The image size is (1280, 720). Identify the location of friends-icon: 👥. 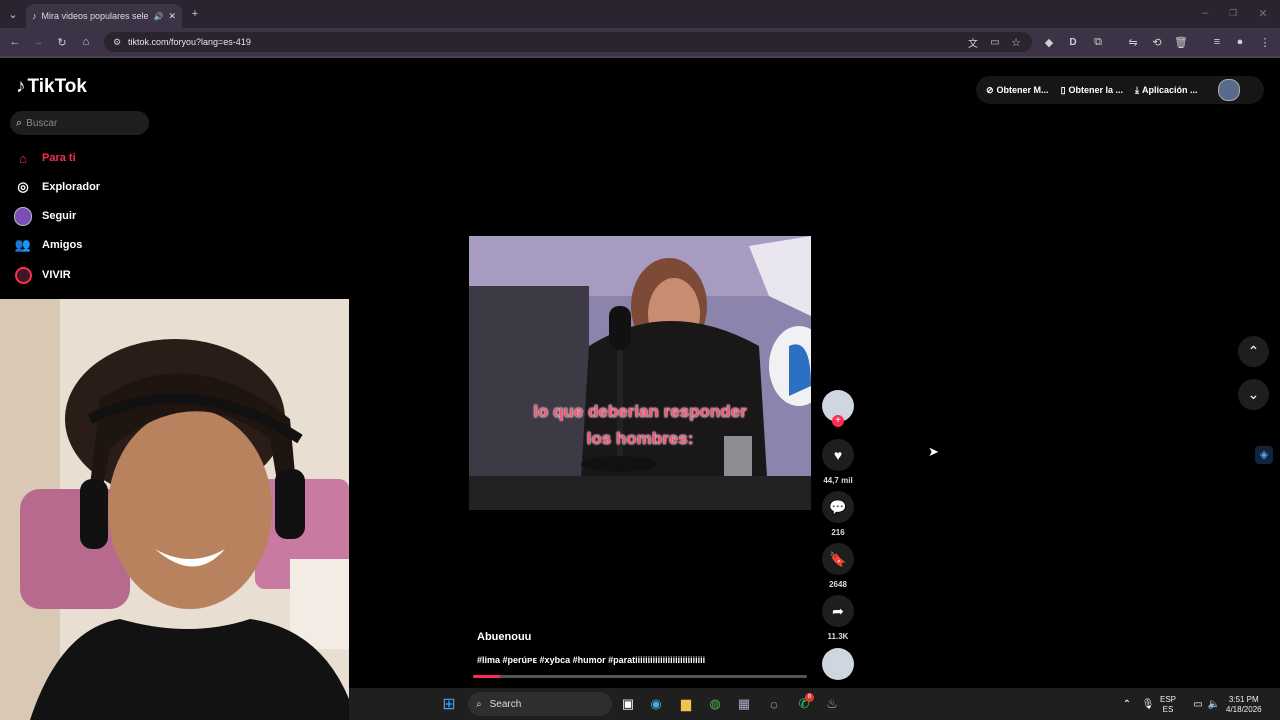
(23, 244).